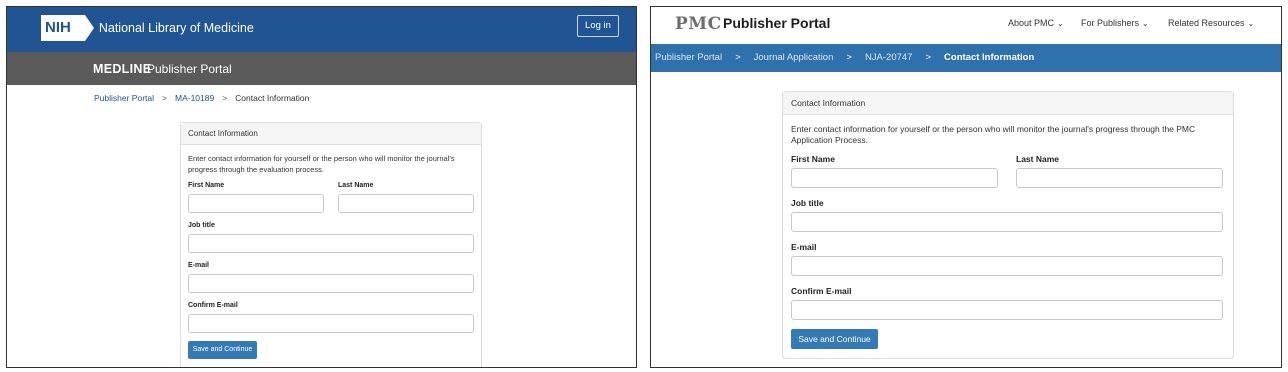 This screenshot has height=372, width=1288. I want to click on login-button: Log in, so click(598, 26).